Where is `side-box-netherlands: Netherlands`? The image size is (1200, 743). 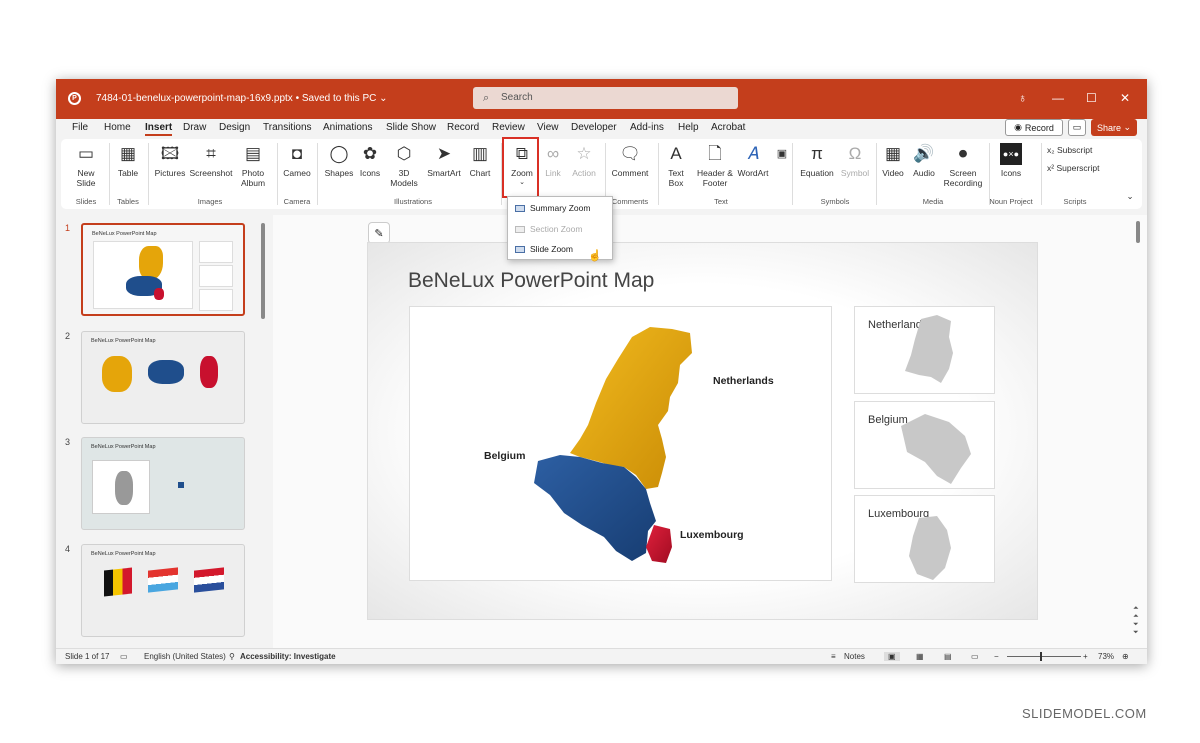
side-box-netherlands: Netherlands is located at coordinates (924, 350).